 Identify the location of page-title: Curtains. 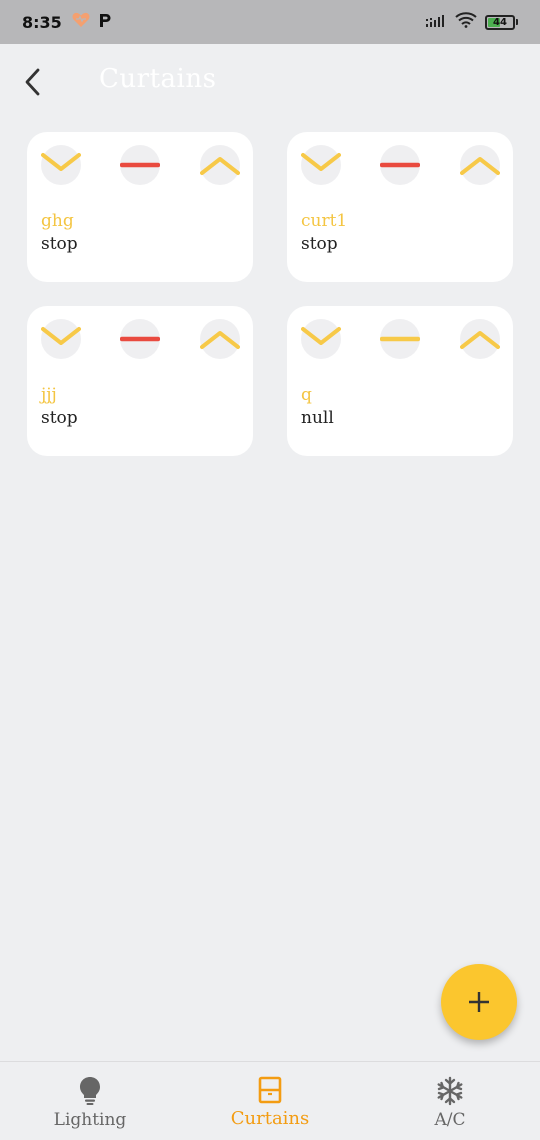
(158, 79).